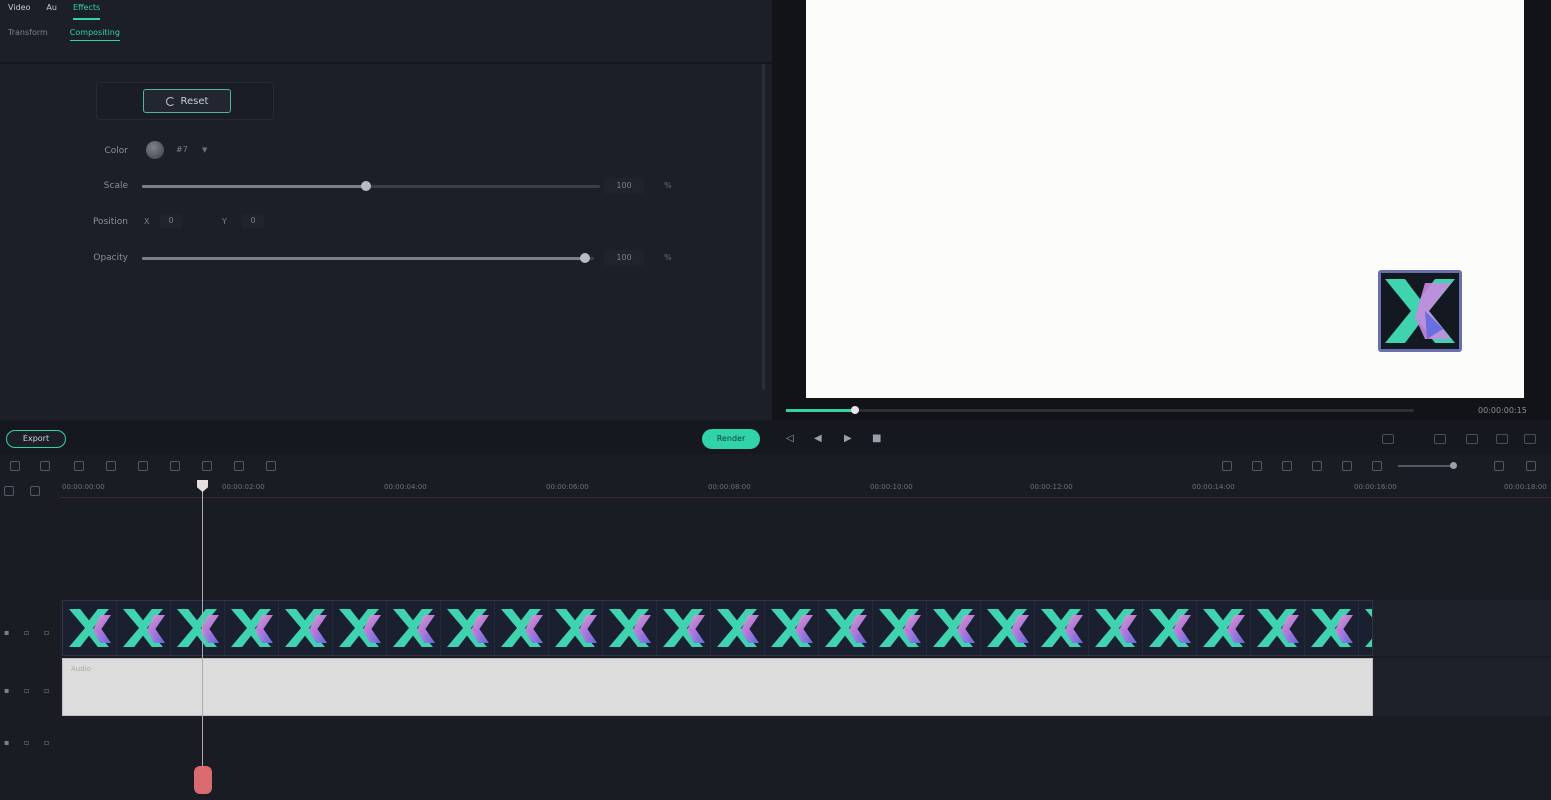  I want to click on ruler-label: 00:00:10:00, so click(891, 487).